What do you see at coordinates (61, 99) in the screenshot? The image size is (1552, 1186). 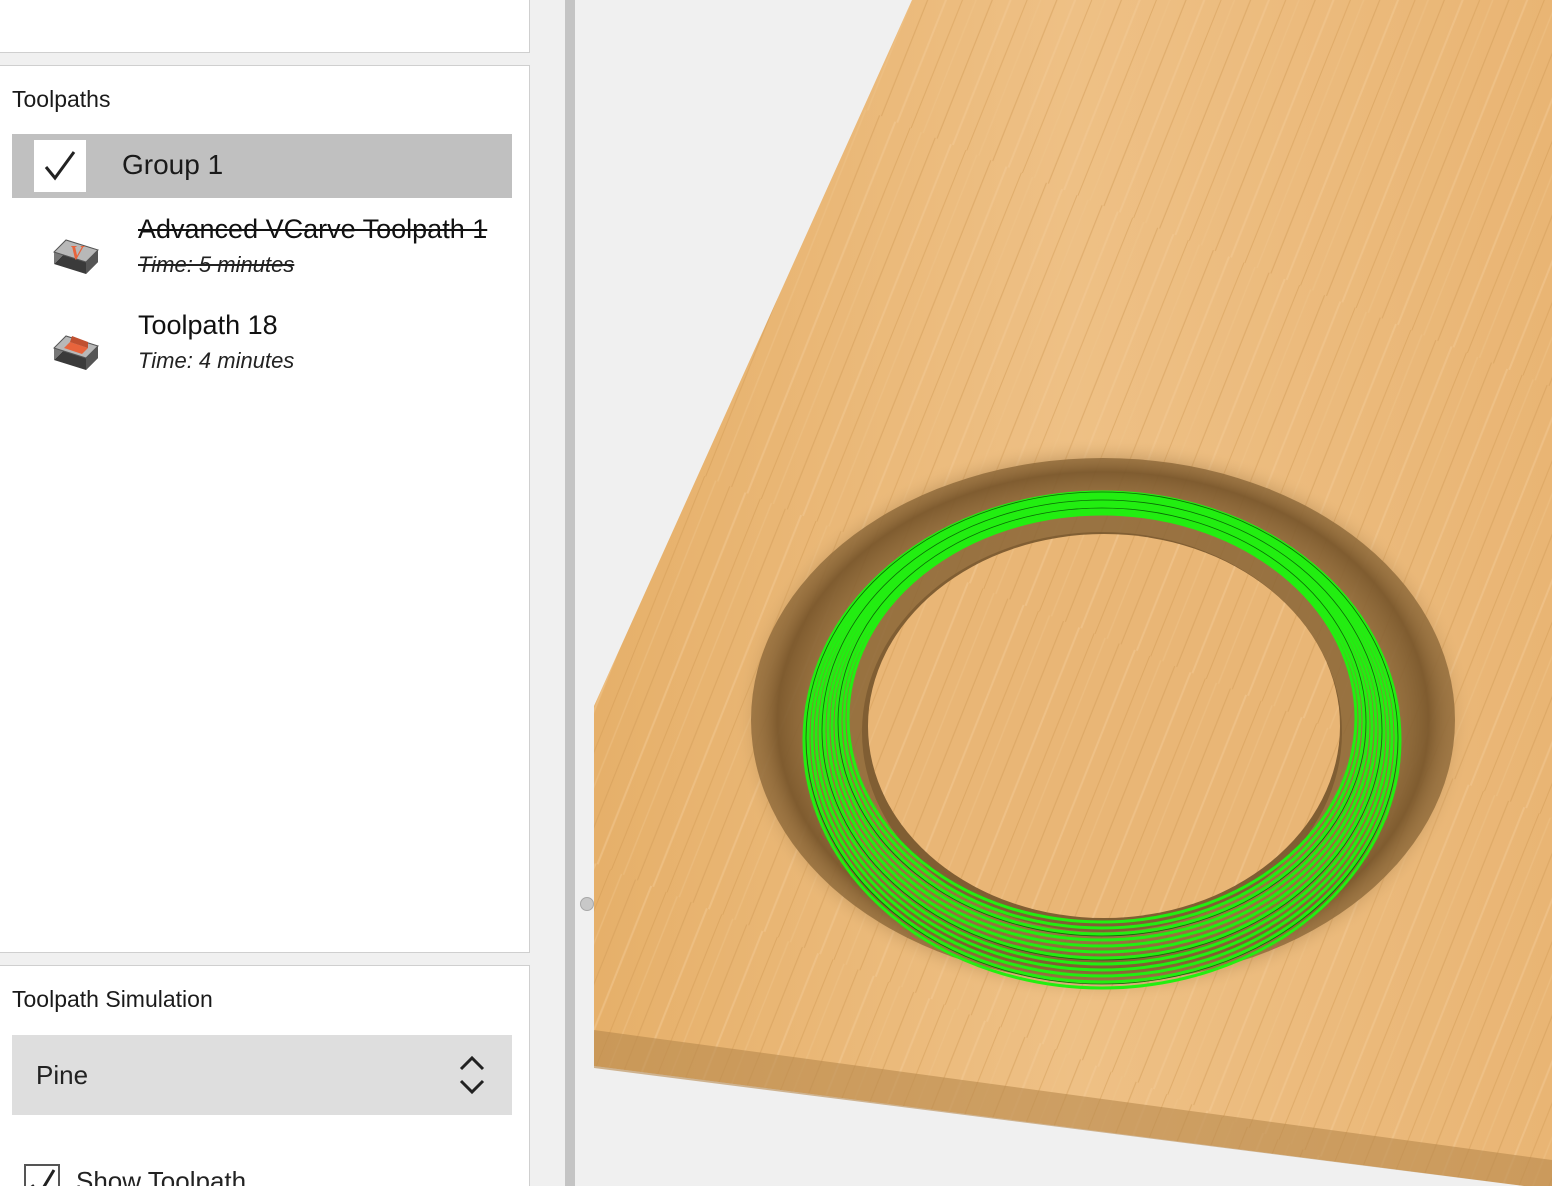 I see `toolpaths-title: Toolpaths` at bounding box center [61, 99].